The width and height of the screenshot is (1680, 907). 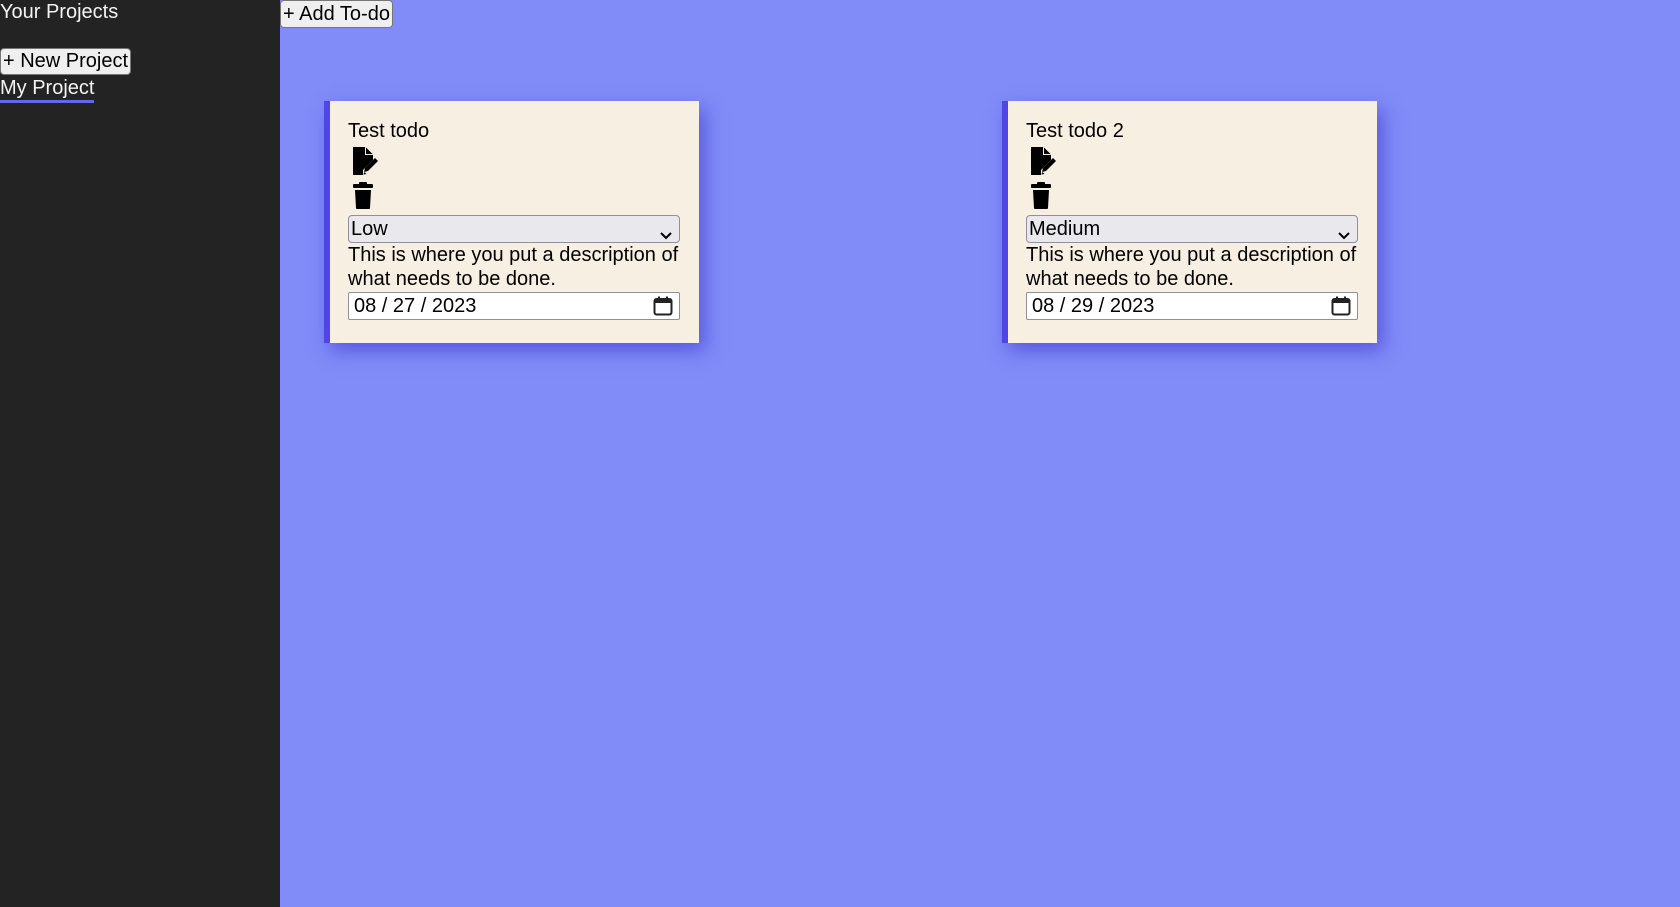 I want to click on due-date-value: 08 / 27 / 2023, so click(x=415, y=306).